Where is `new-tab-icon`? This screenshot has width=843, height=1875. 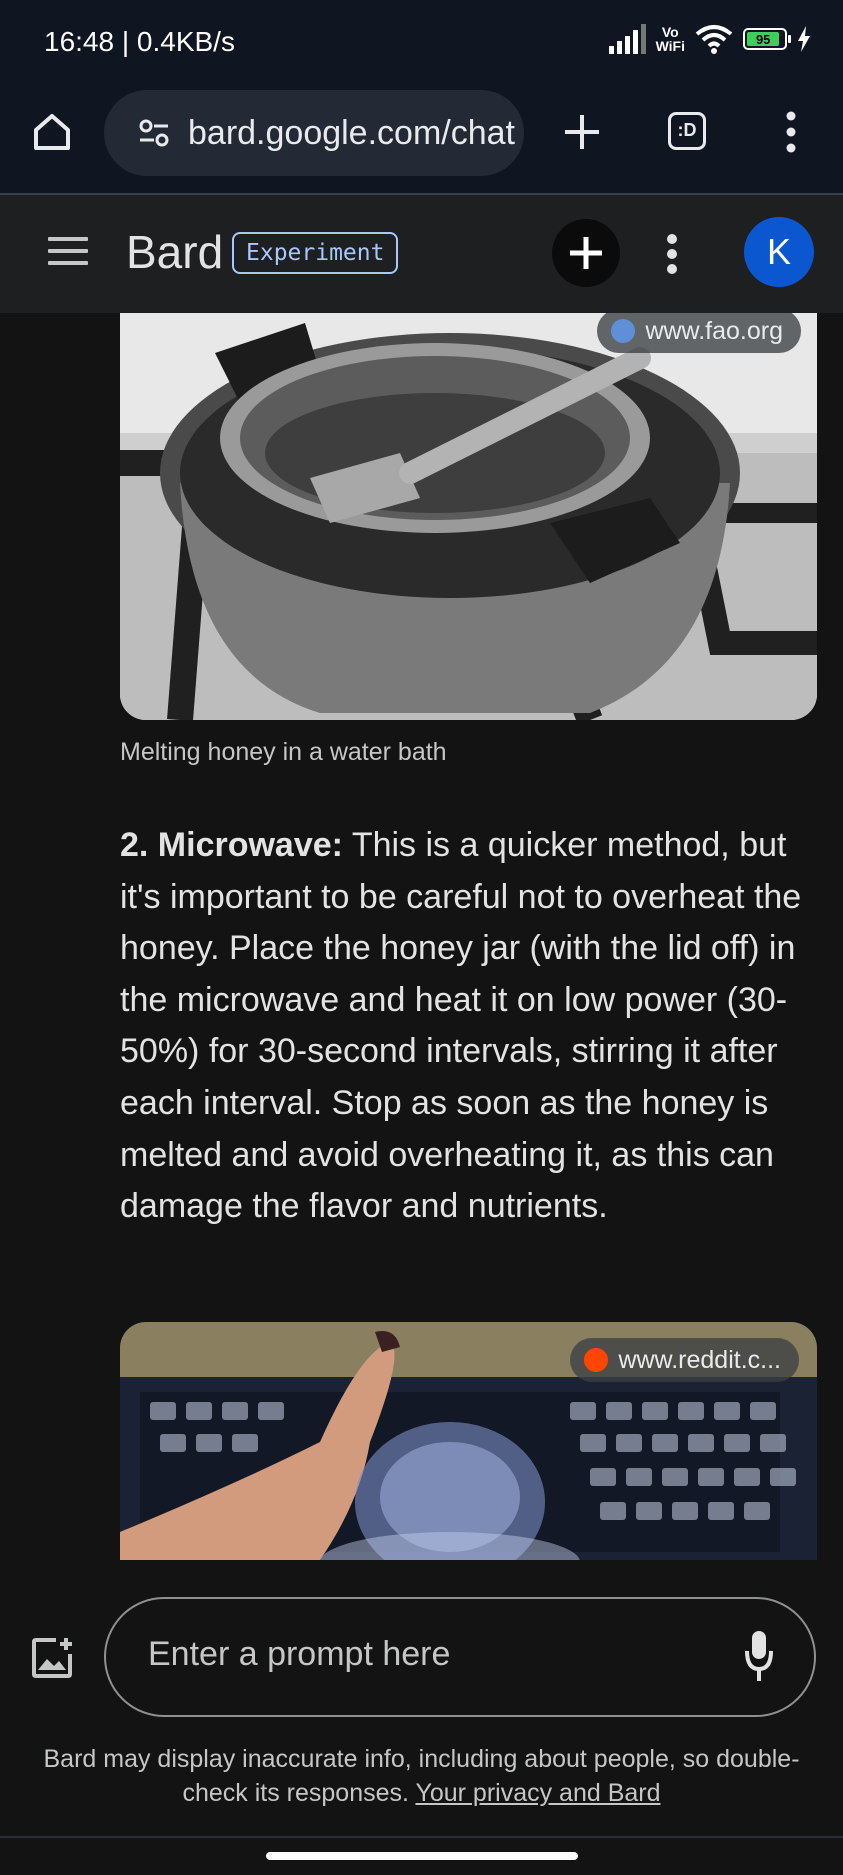 new-tab-icon is located at coordinates (582, 132).